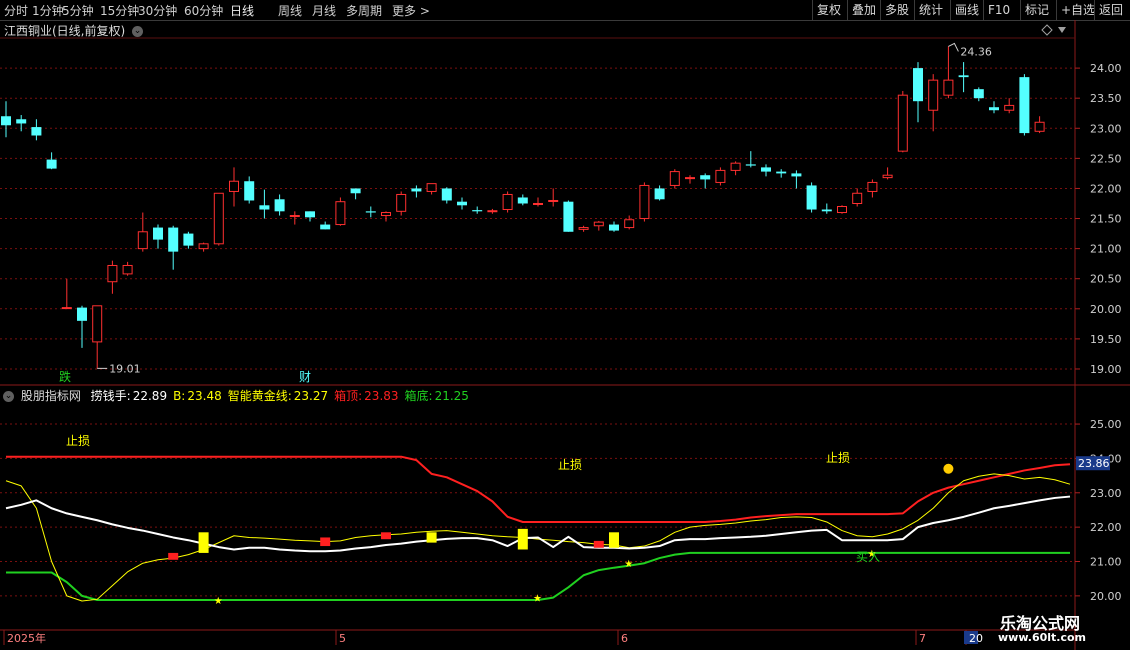  I want to click on sub-y-tick-label: 23.00, so click(1106, 493).